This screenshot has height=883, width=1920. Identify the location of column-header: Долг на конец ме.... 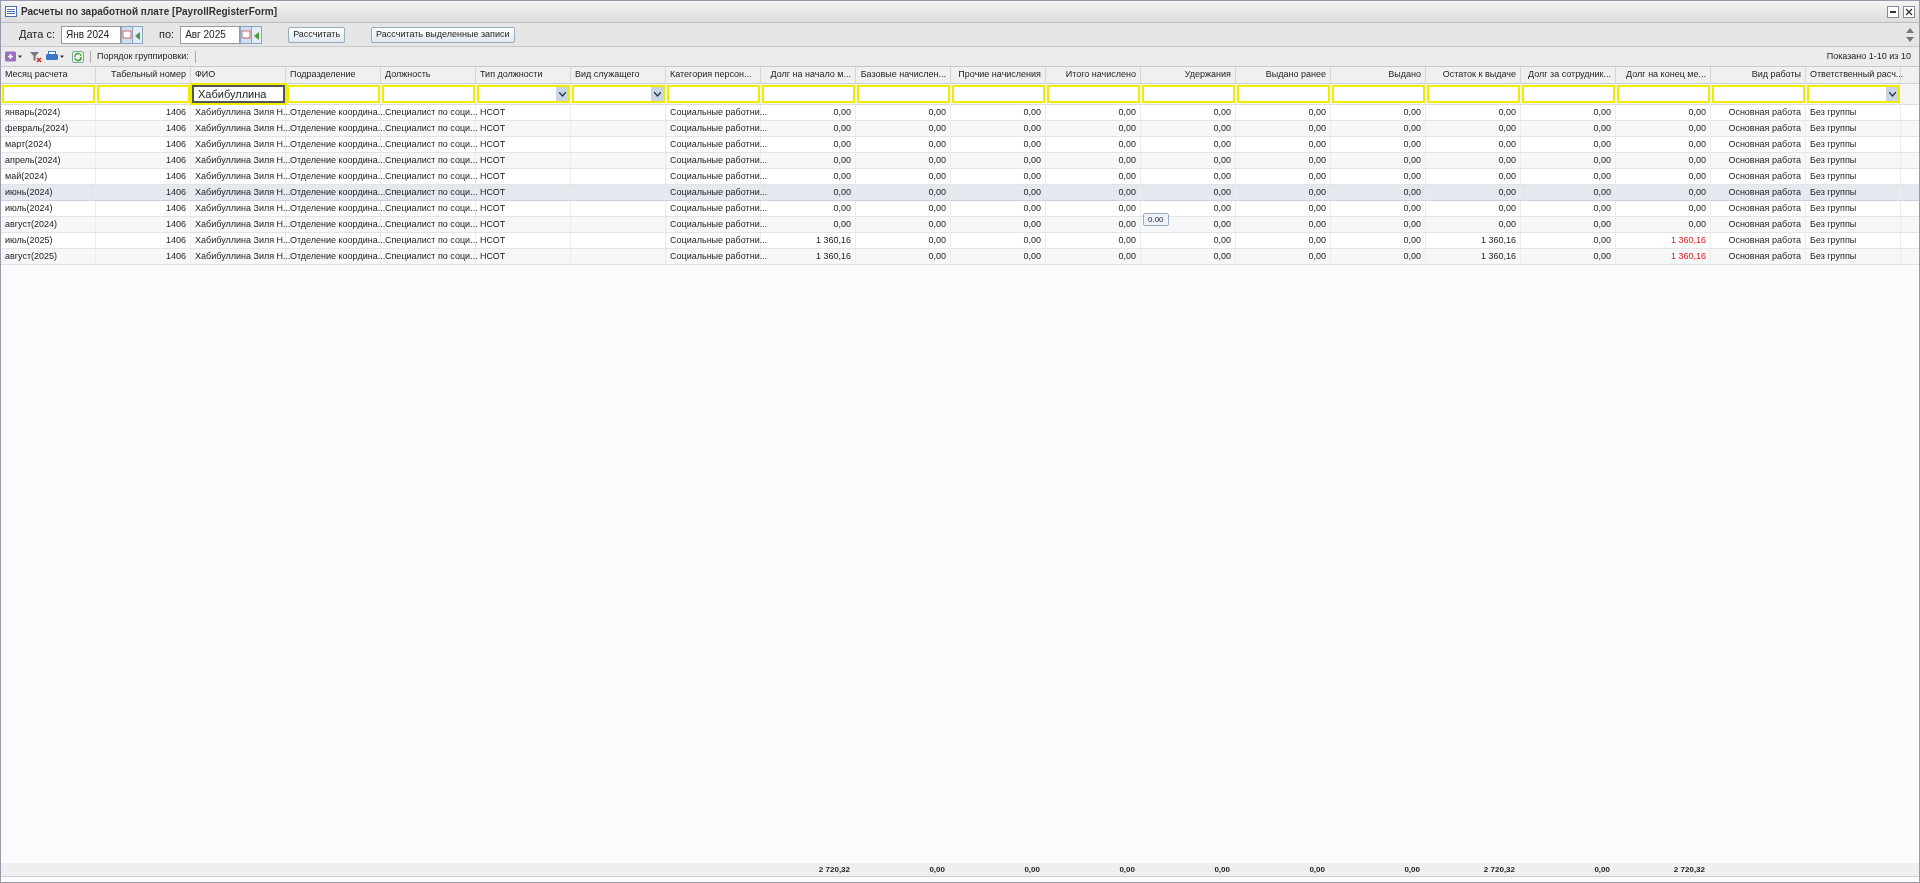
(1663, 75).